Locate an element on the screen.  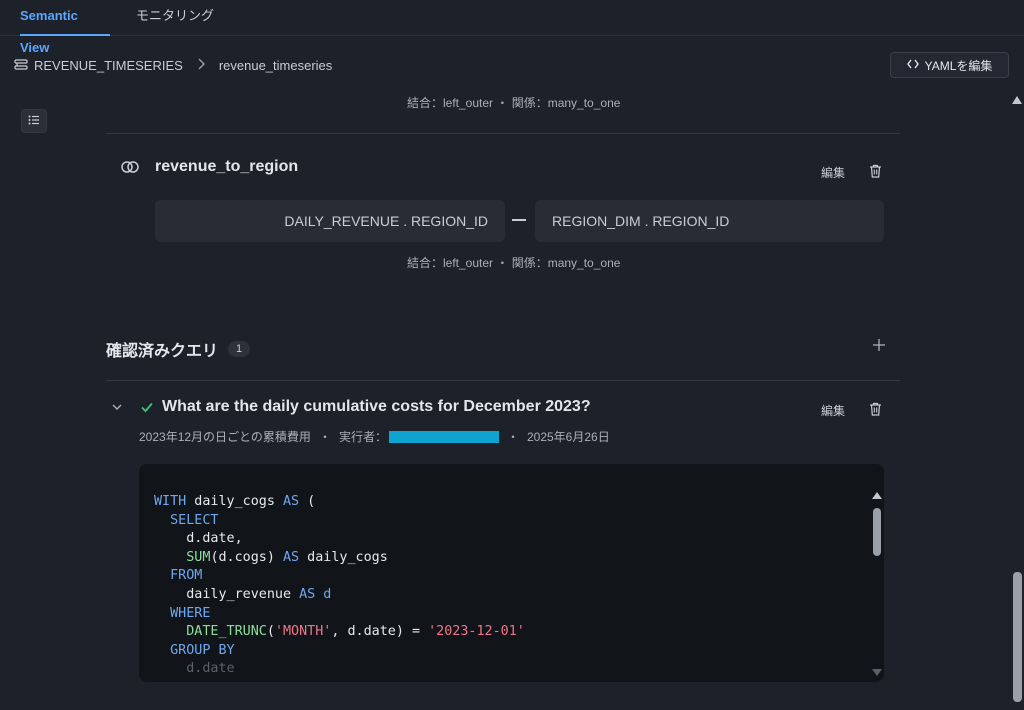
prev-relationship-meta: 結合：left_outer ・ 関係：many_to_one is located at coordinates (514, 103).